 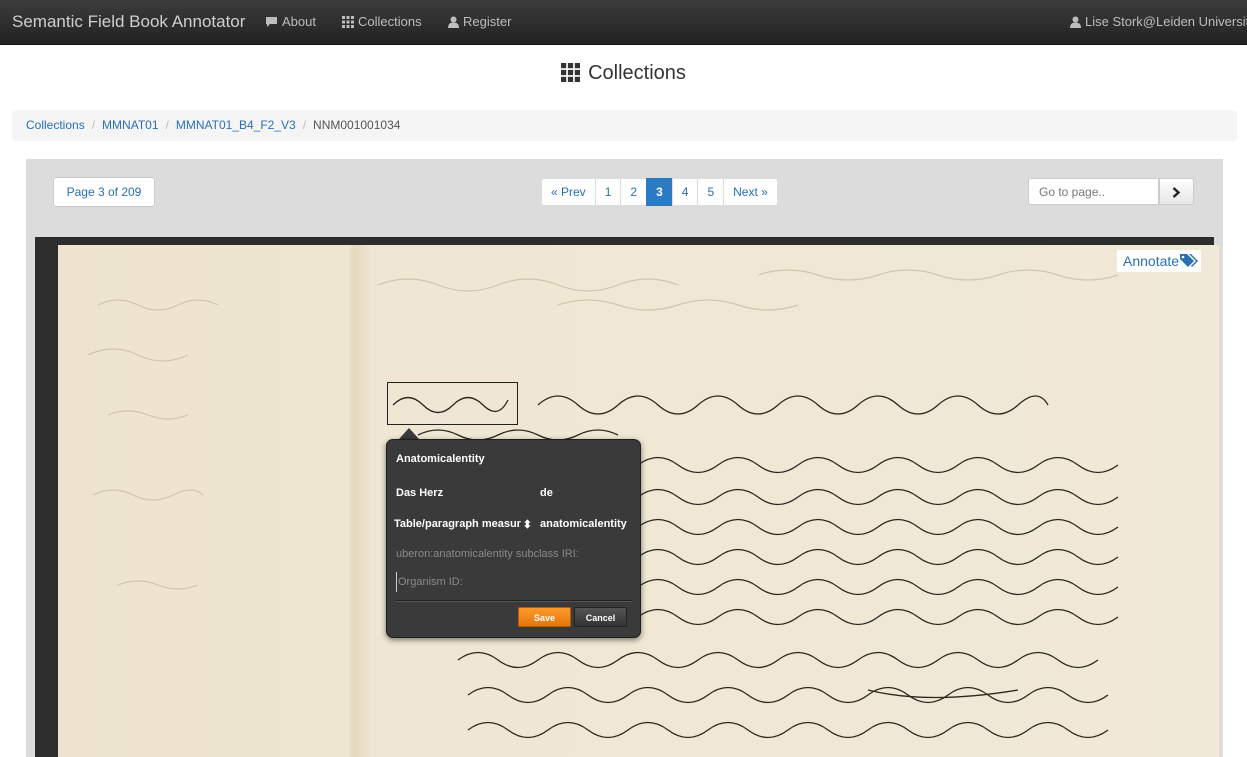 I want to click on nav-collections: Collections, so click(x=382, y=21).